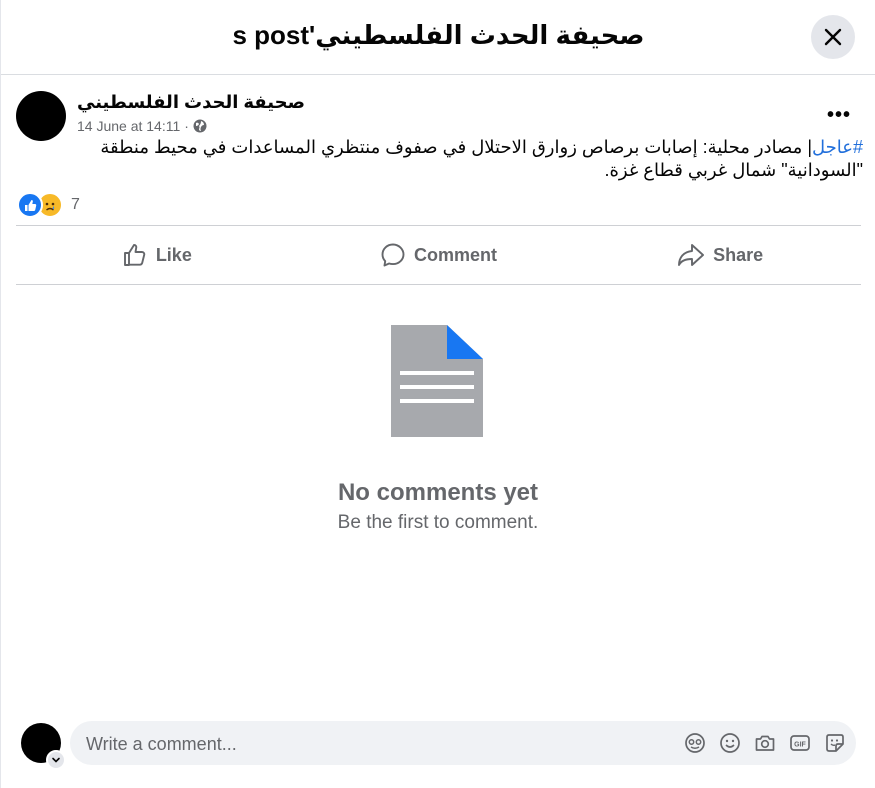  I want to click on document-icon, so click(437, 381).